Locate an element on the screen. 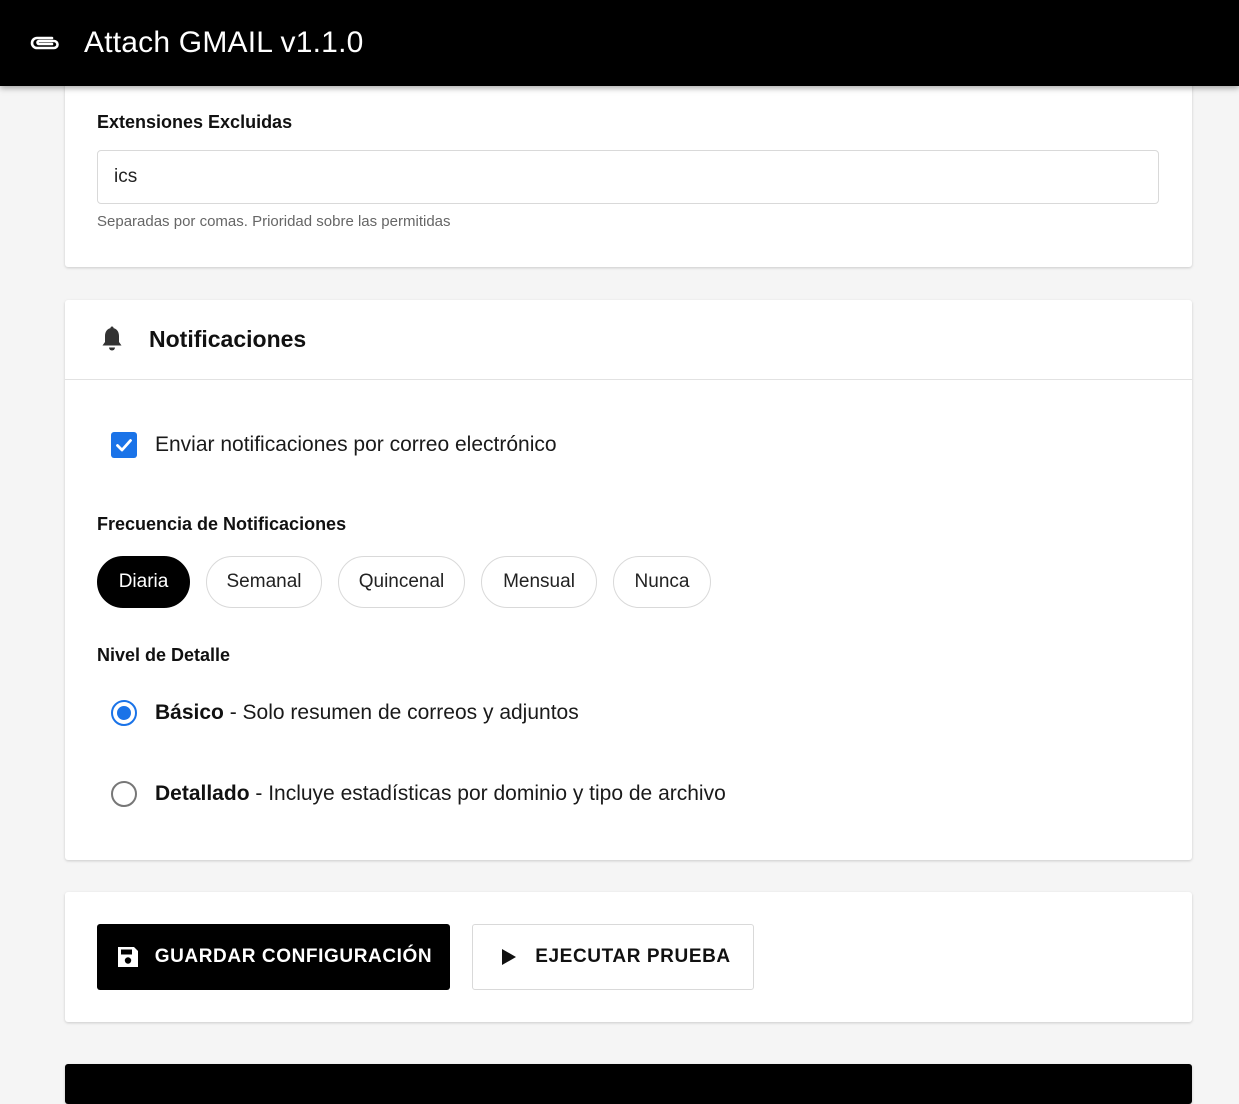  notifications-header: Notificaciones is located at coordinates (628, 340).